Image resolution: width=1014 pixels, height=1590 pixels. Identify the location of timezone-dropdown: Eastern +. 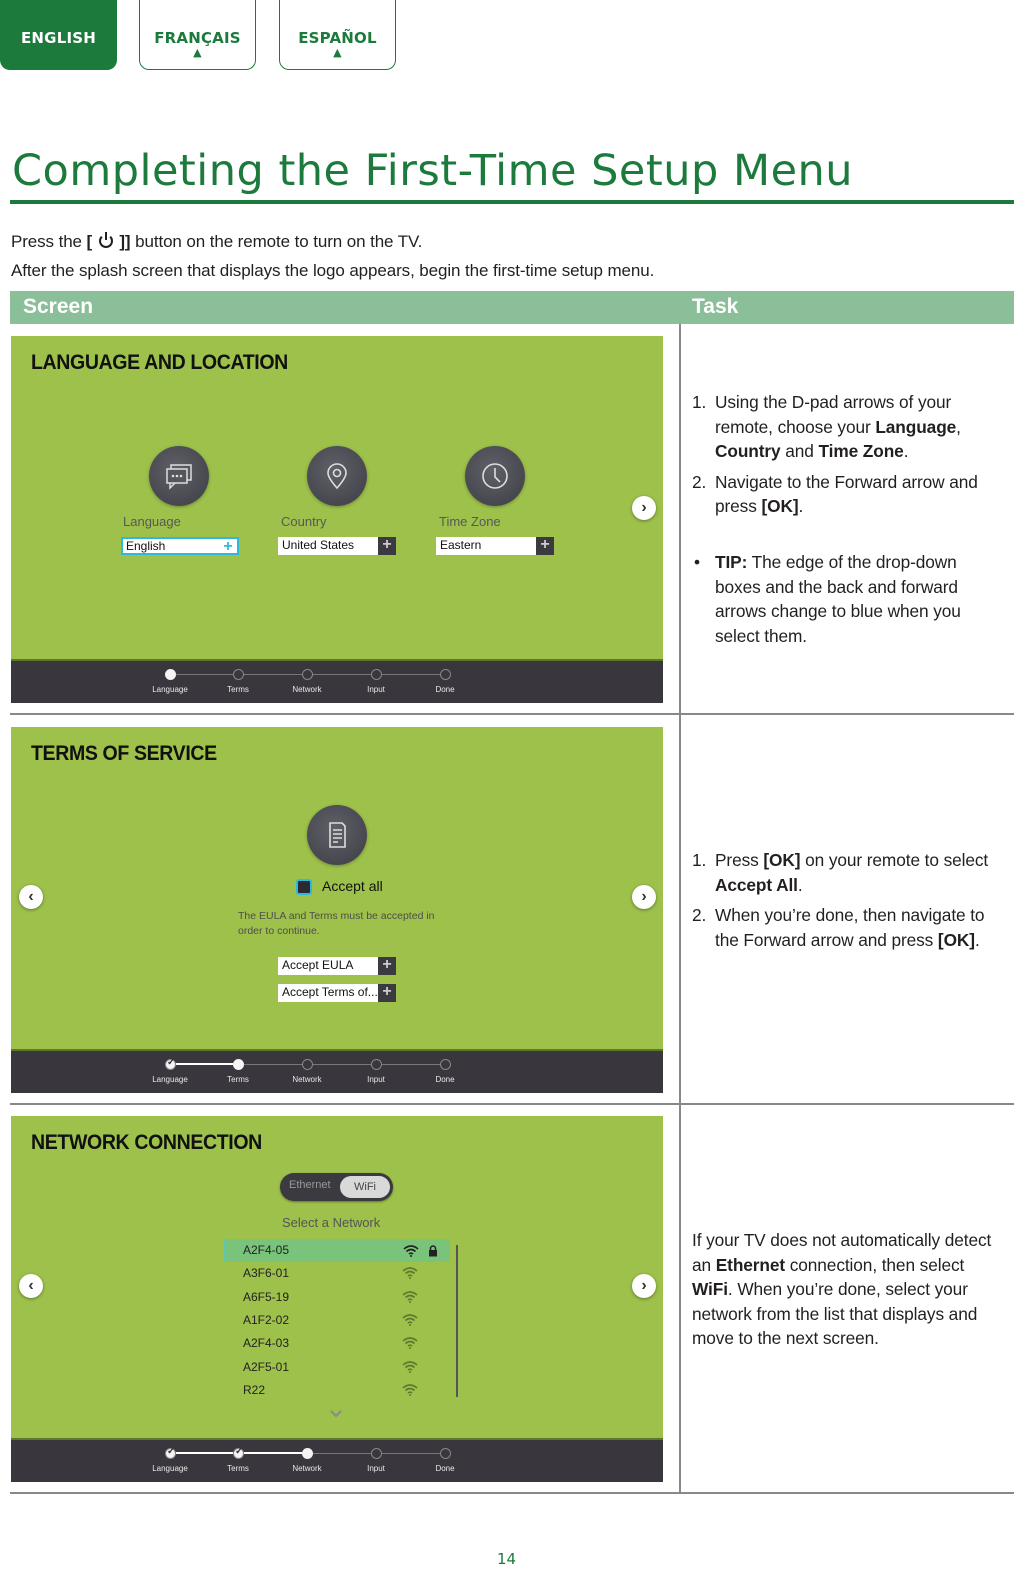
(495, 546).